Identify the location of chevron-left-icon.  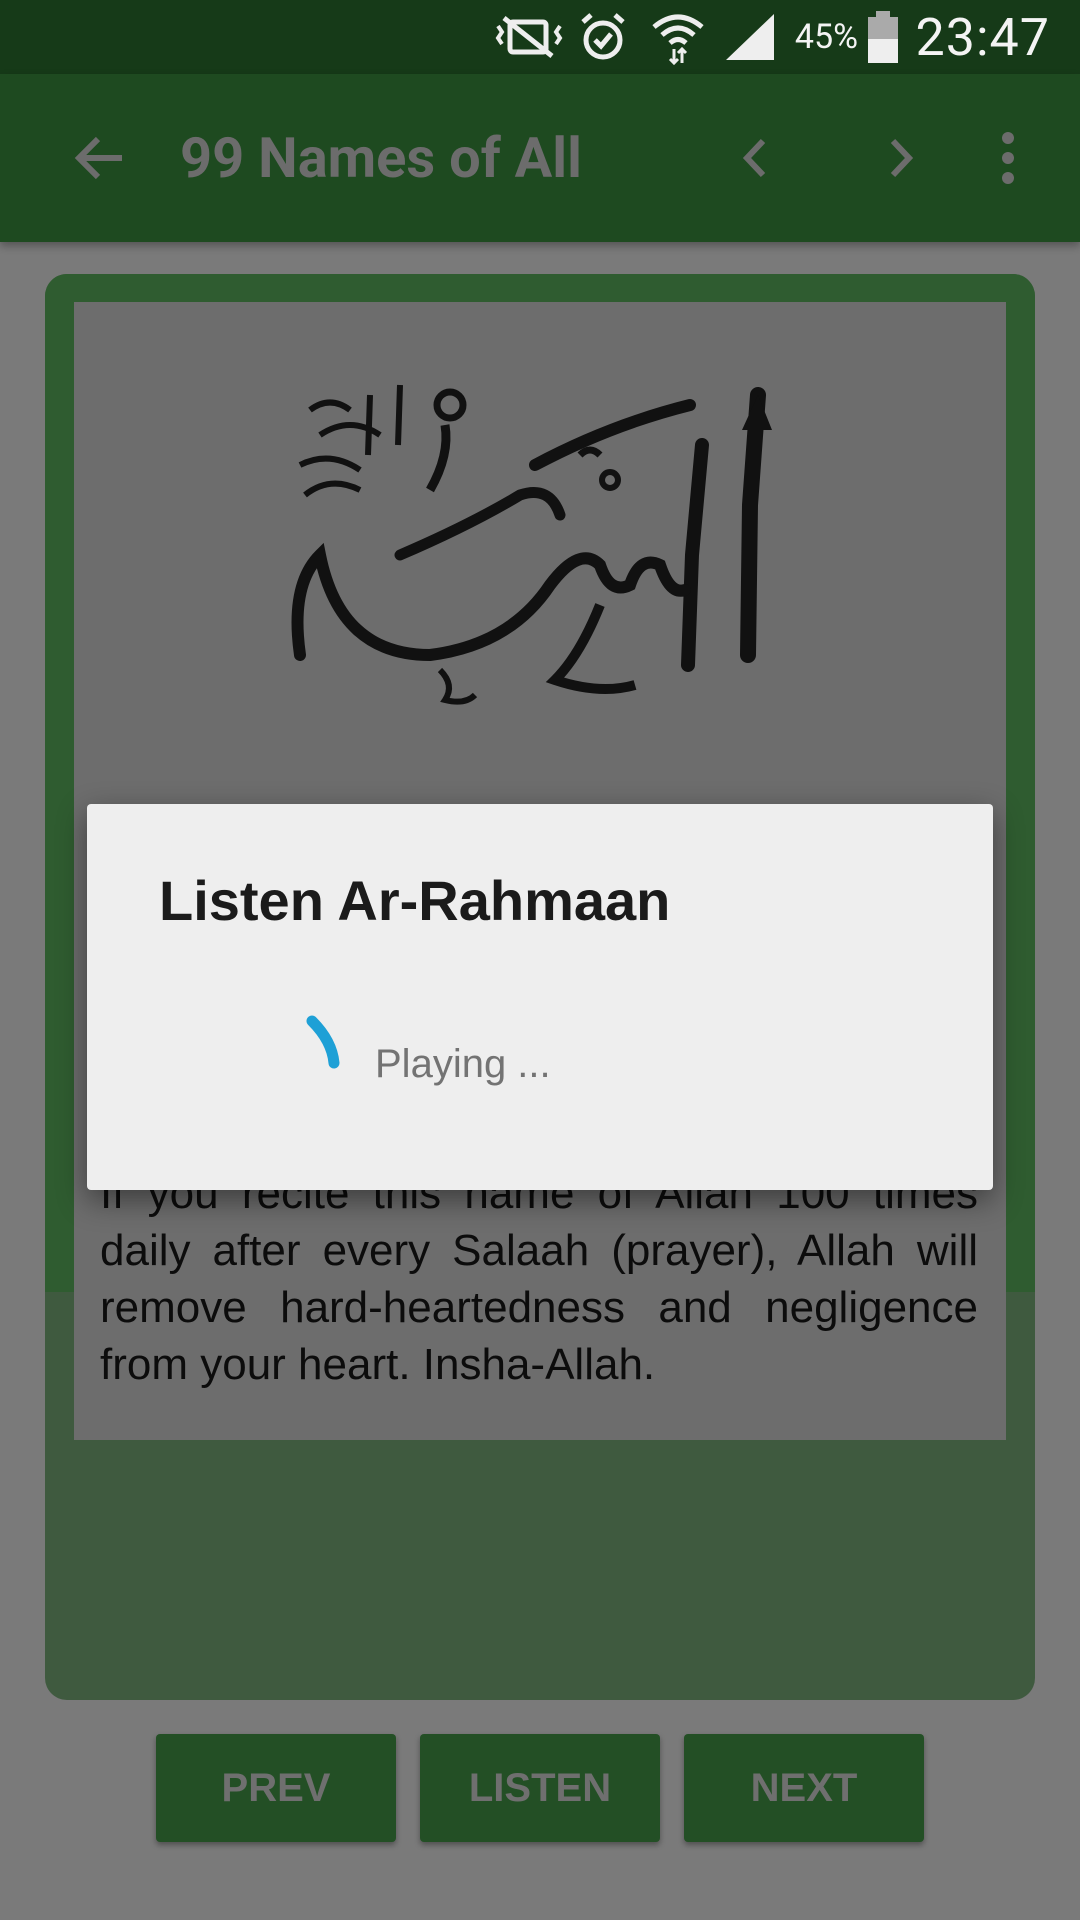
(755, 158).